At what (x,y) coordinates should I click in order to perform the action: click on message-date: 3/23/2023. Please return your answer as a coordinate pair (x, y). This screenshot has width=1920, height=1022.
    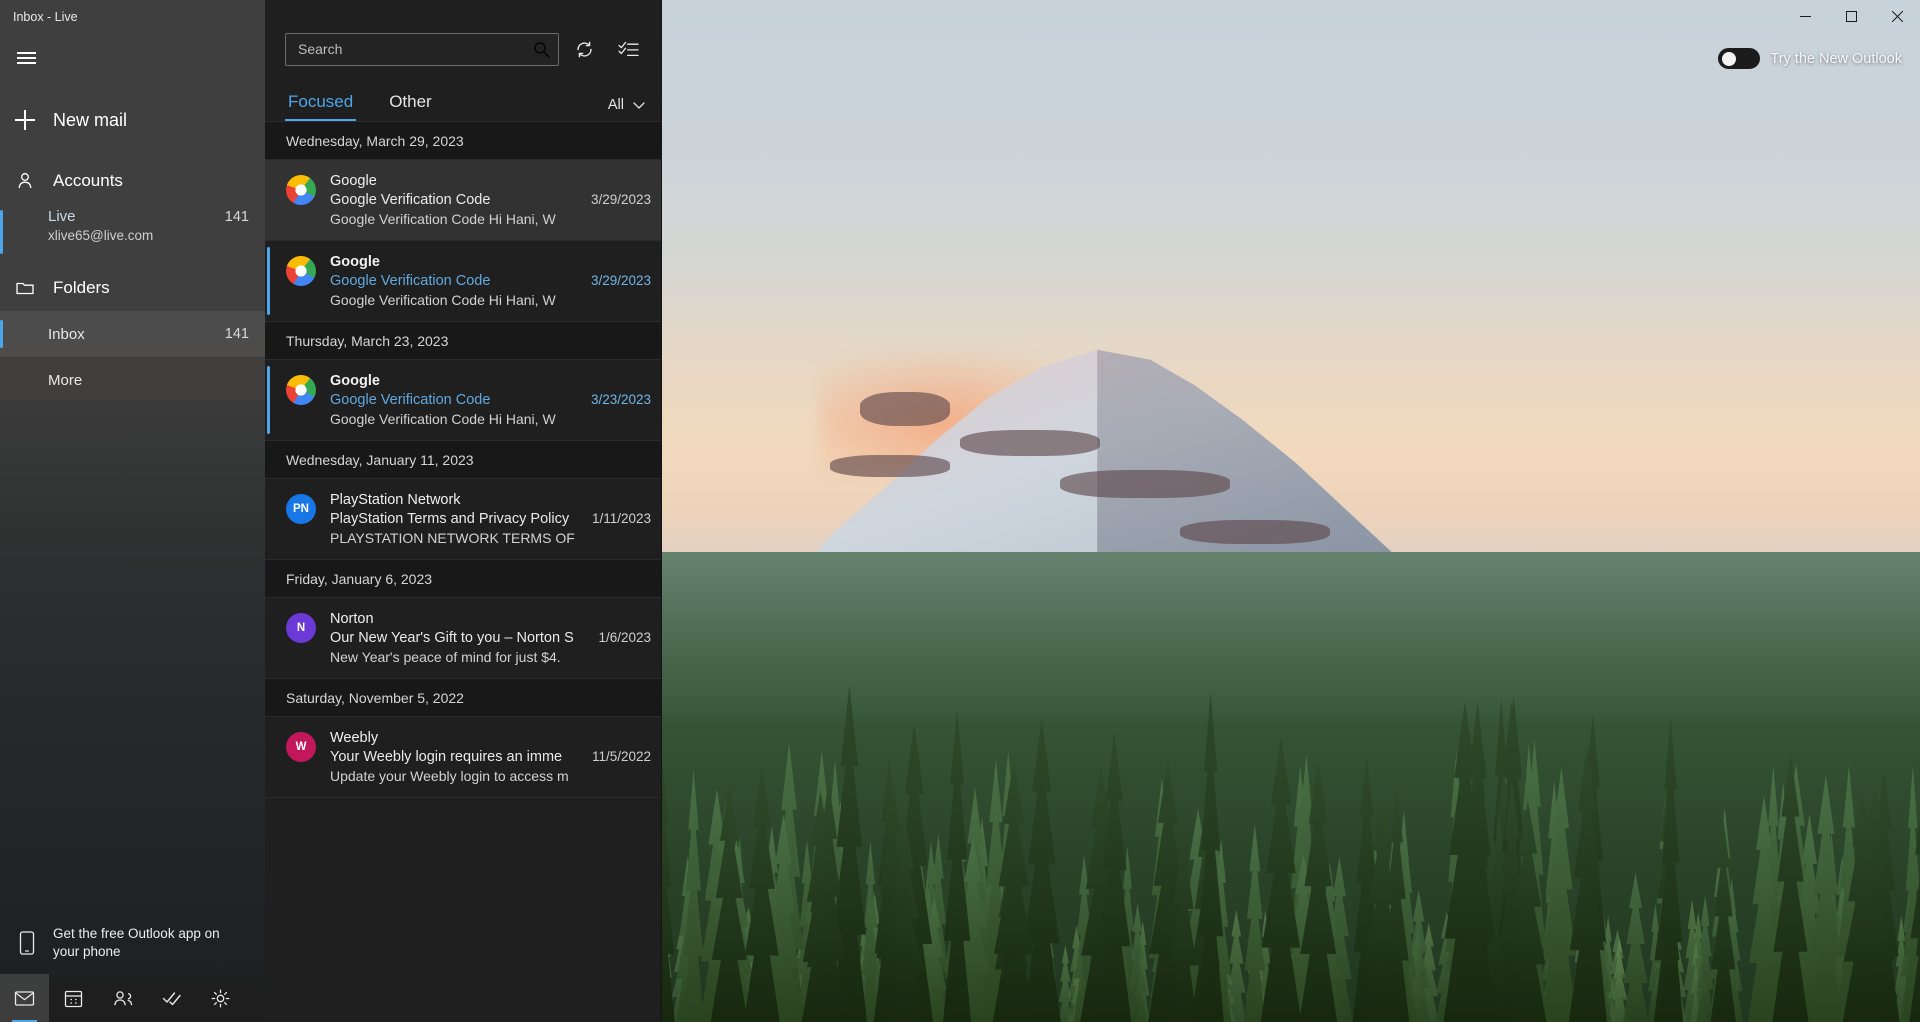
    Looking at the image, I should click on (620, 399).